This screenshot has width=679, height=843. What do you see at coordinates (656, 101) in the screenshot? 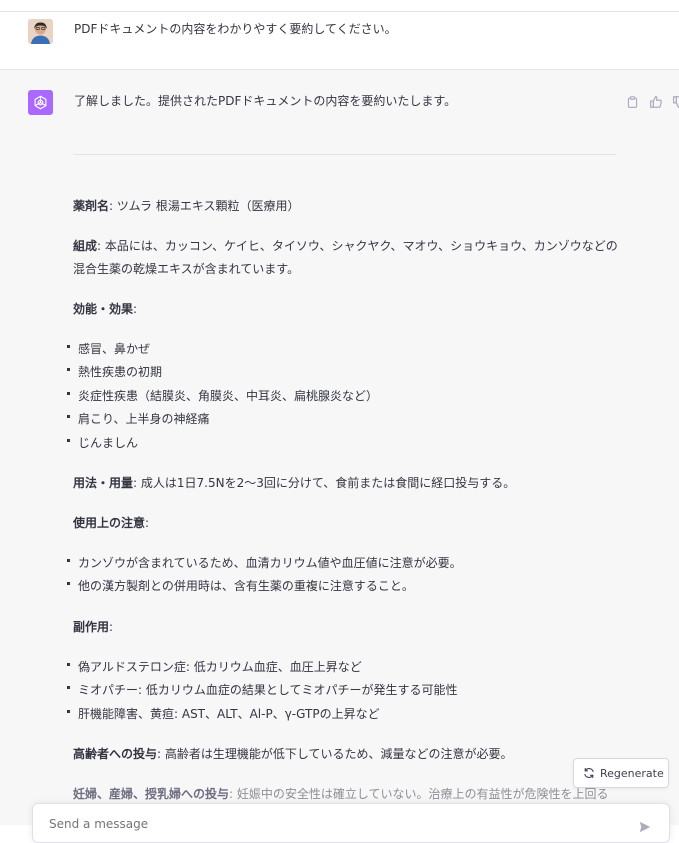
I see `thumbs-up-icon` at bounding box center [656, 101].